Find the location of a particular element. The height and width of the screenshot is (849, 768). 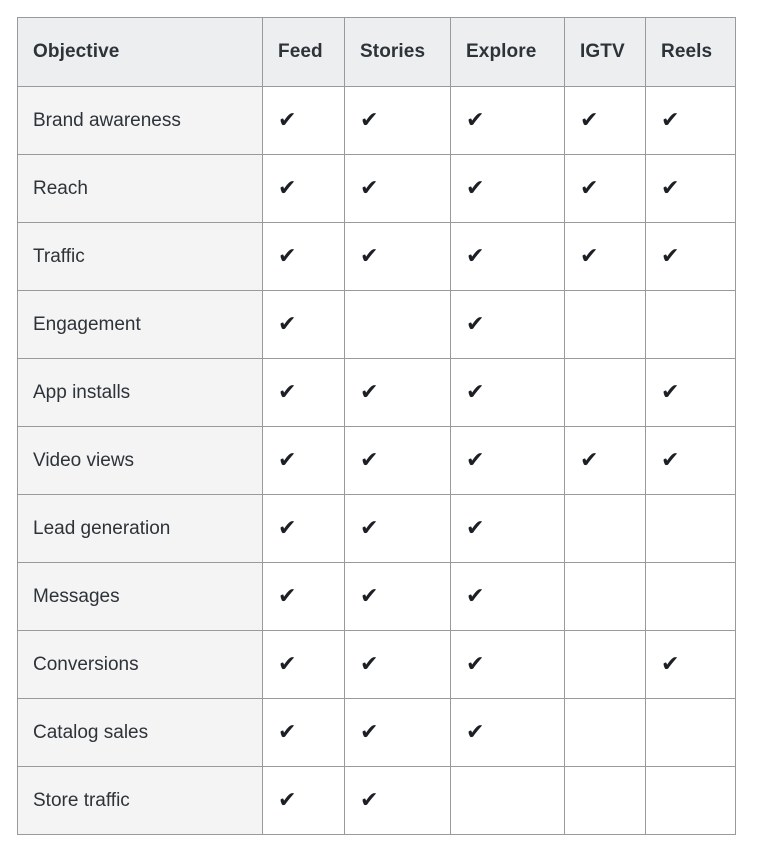

column-header-feed: Feed is located at coordinates (303, 52).